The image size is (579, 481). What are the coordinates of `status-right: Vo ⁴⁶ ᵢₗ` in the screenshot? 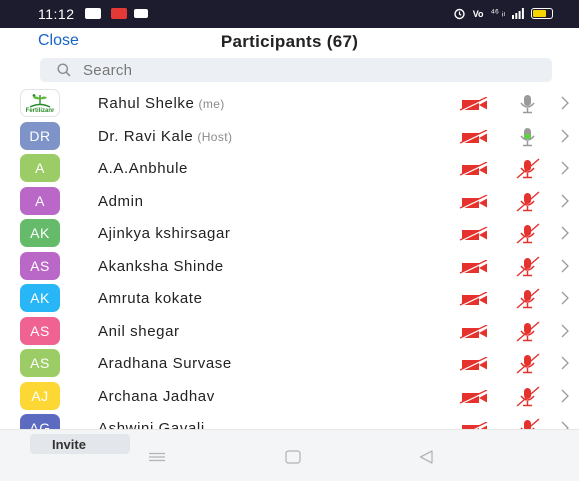 It's located at (503, 13).